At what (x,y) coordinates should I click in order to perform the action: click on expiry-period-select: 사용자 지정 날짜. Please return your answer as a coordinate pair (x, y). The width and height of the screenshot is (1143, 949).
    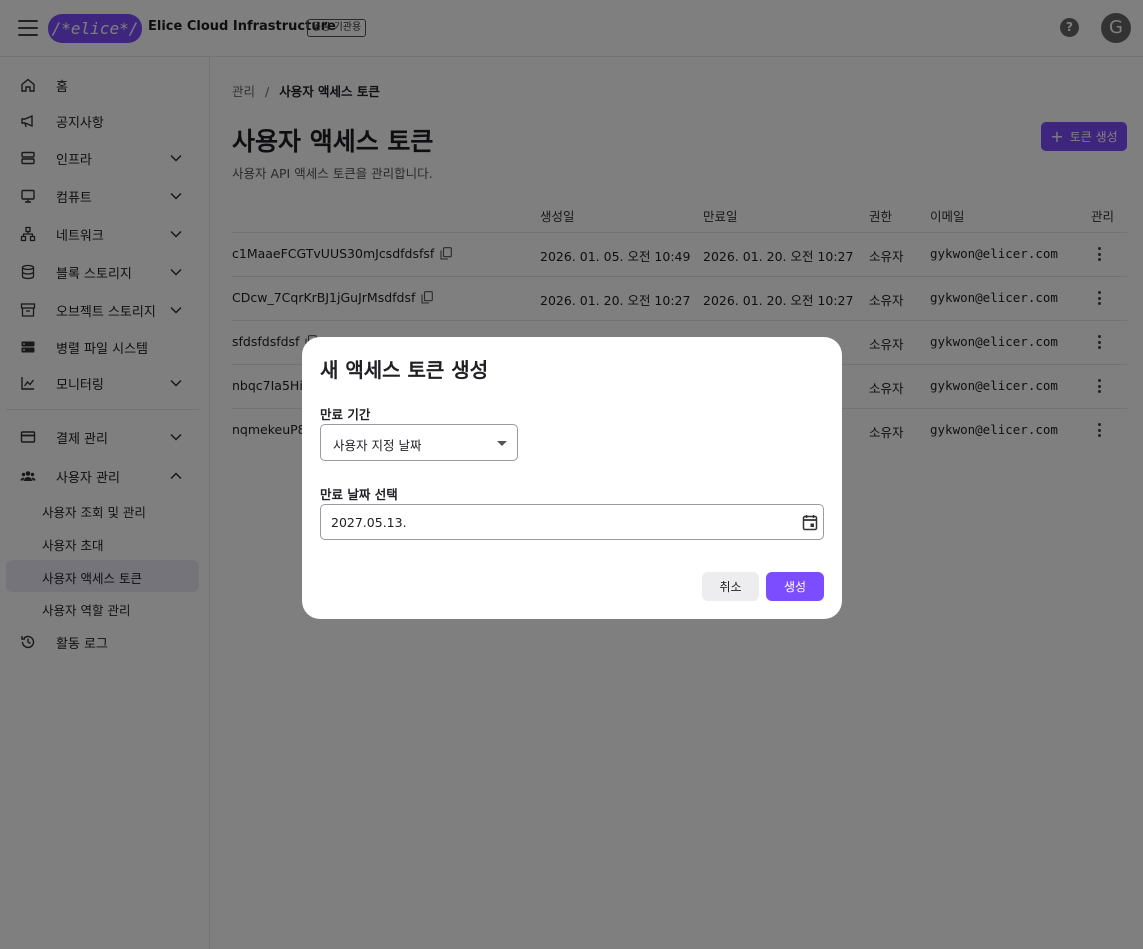
    Looking at the image, I should click on (419, 442).